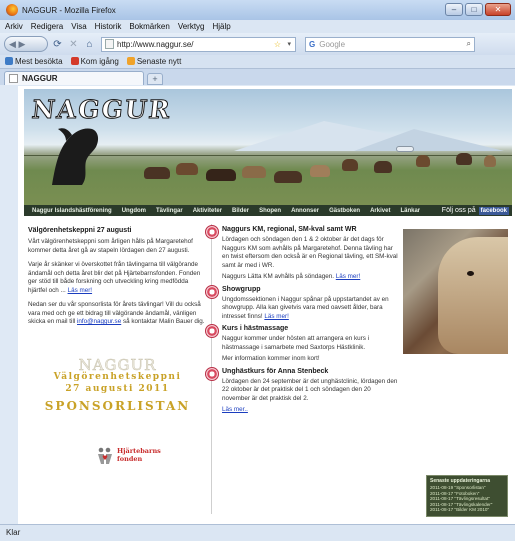 This screenshot has width=515, height=541. What do you see at coordinates (117, 389) in the screenshot?
I see `sponsor-line-2: 27 augusti 2011` at bounding box center [117, 389].